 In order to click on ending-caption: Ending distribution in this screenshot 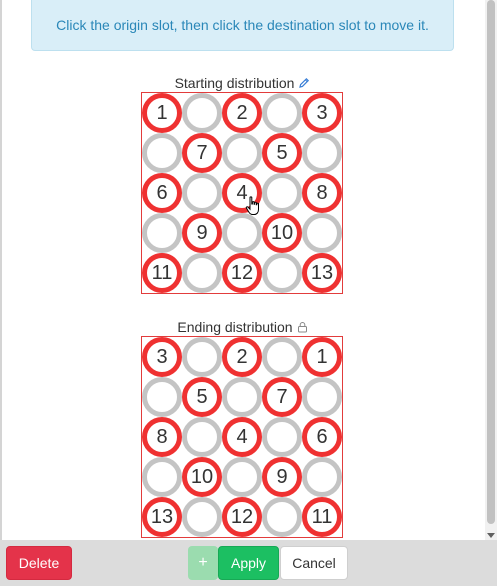, I will do `click(242, 327)`.